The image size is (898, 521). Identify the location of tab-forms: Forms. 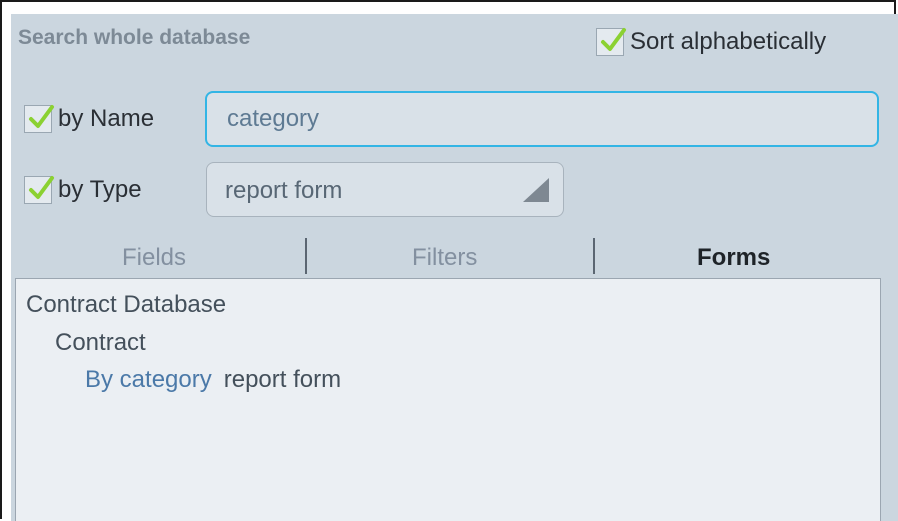
(733, 258).